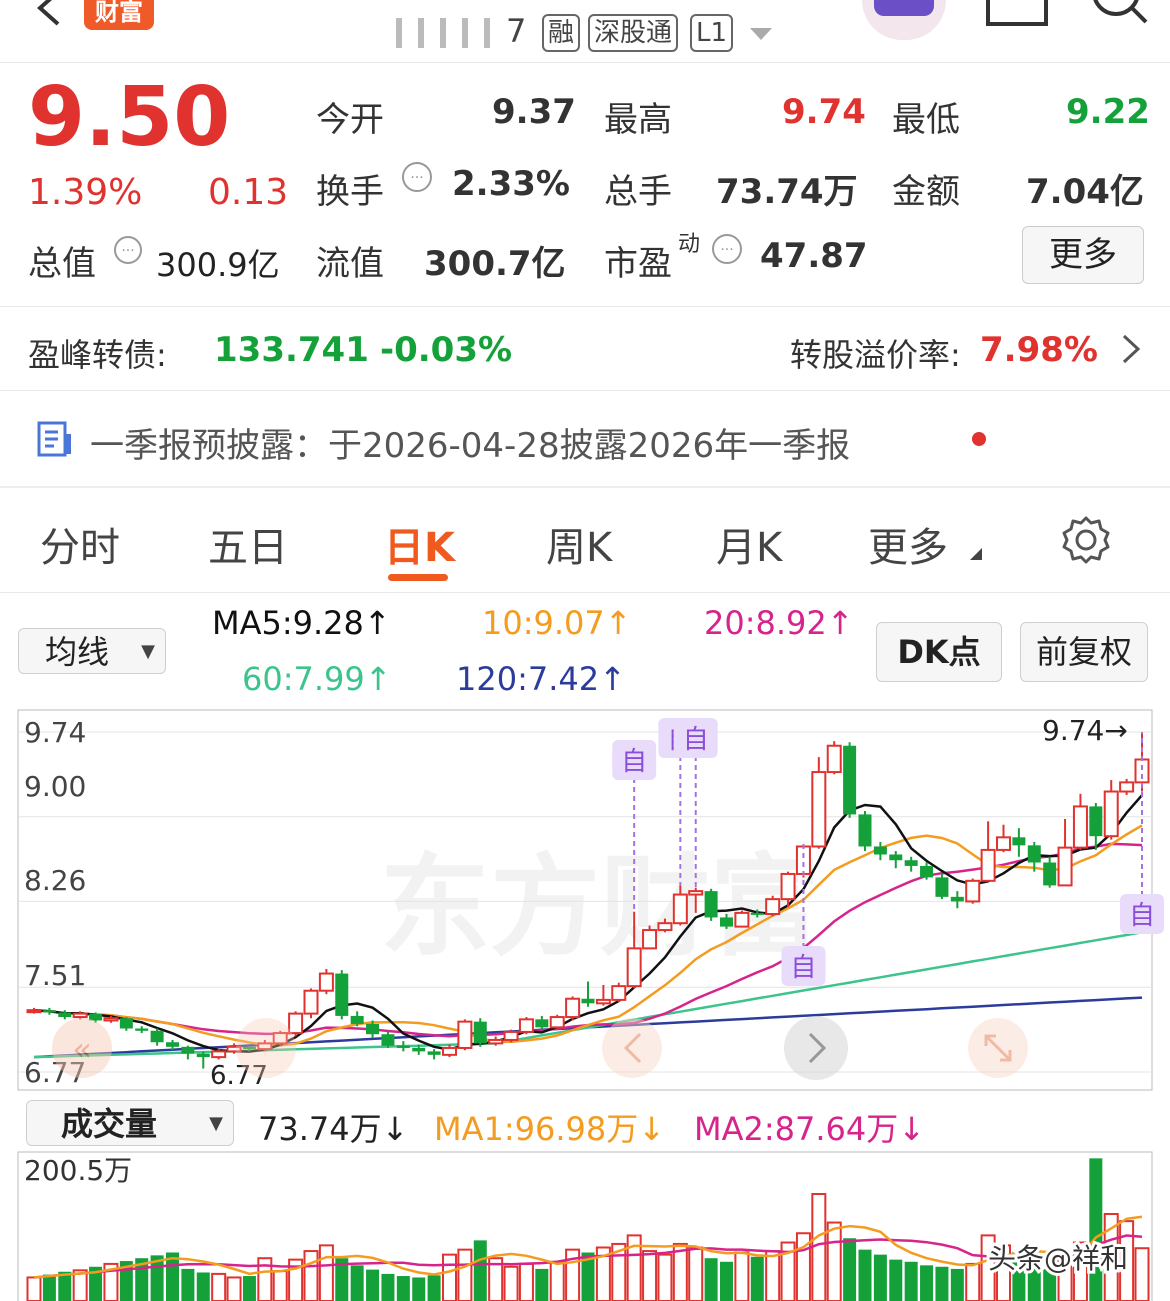 This screenshot has width=1170, height=1301. Describe the element at coordinates (904, 20) in the screenshot. I see `avatar-icon` at that location.